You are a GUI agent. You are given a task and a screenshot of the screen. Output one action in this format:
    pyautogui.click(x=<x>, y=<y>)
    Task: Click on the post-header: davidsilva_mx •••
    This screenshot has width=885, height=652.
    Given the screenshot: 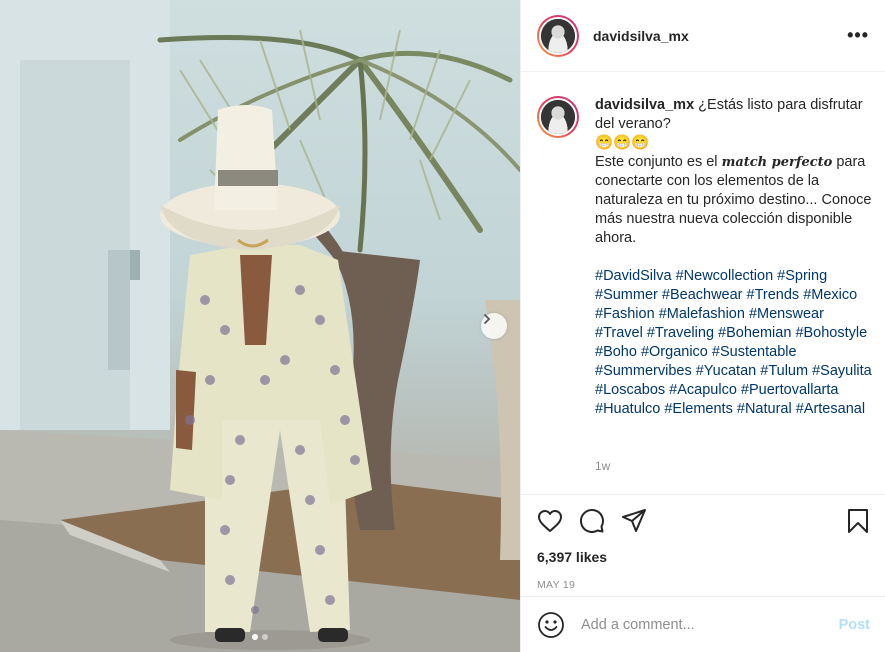 What is the action you would take?
    pyautogui.click(x=703, y=36)
    